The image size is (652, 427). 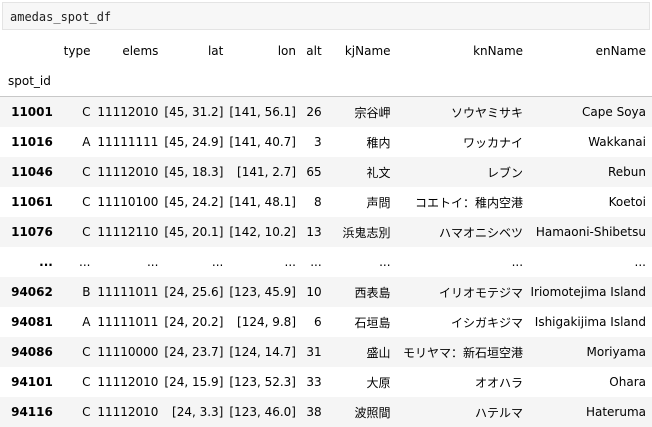 I want to click on cell-alt: 6, so click(x=315, y=322).